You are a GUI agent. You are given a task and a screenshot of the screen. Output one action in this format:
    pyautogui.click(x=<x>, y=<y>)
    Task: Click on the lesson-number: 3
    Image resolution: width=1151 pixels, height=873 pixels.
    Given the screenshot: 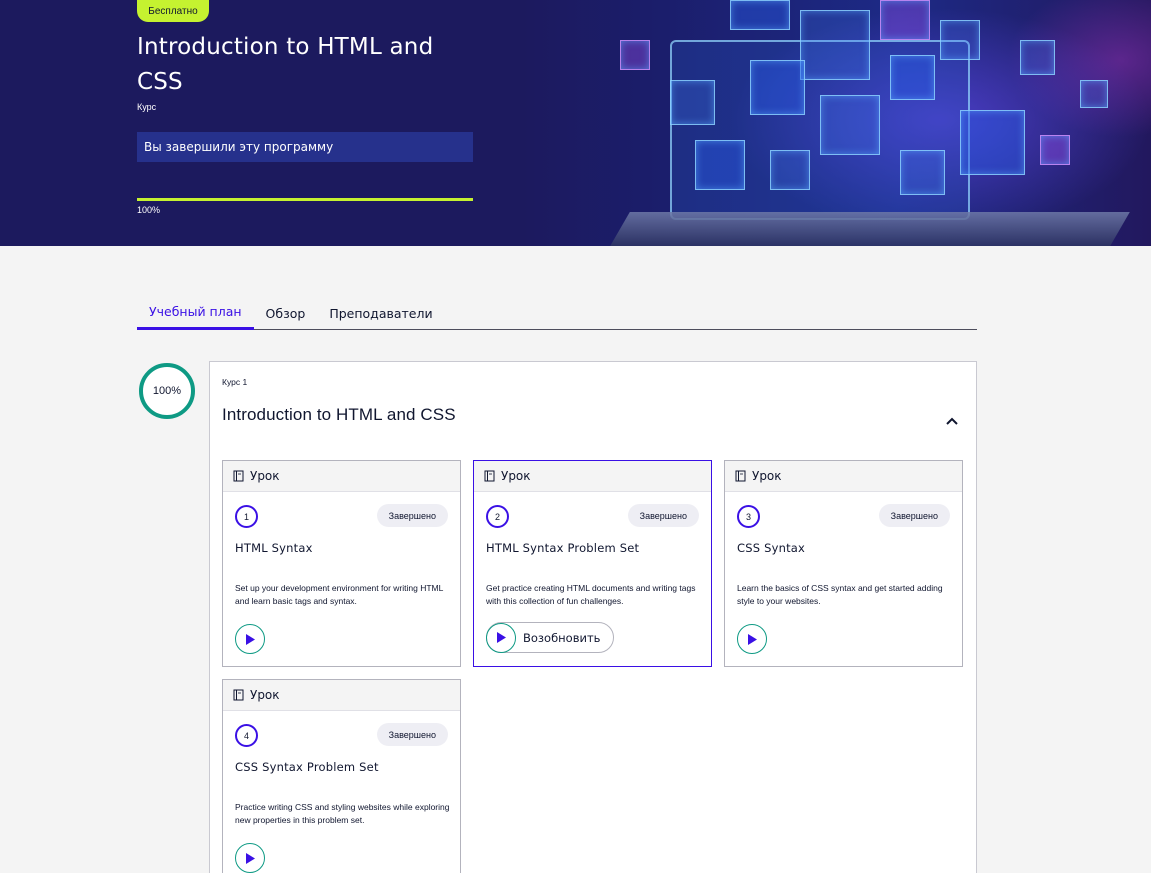 What is the action you would take?
    pyautogui.click(x=748, y=516)
    